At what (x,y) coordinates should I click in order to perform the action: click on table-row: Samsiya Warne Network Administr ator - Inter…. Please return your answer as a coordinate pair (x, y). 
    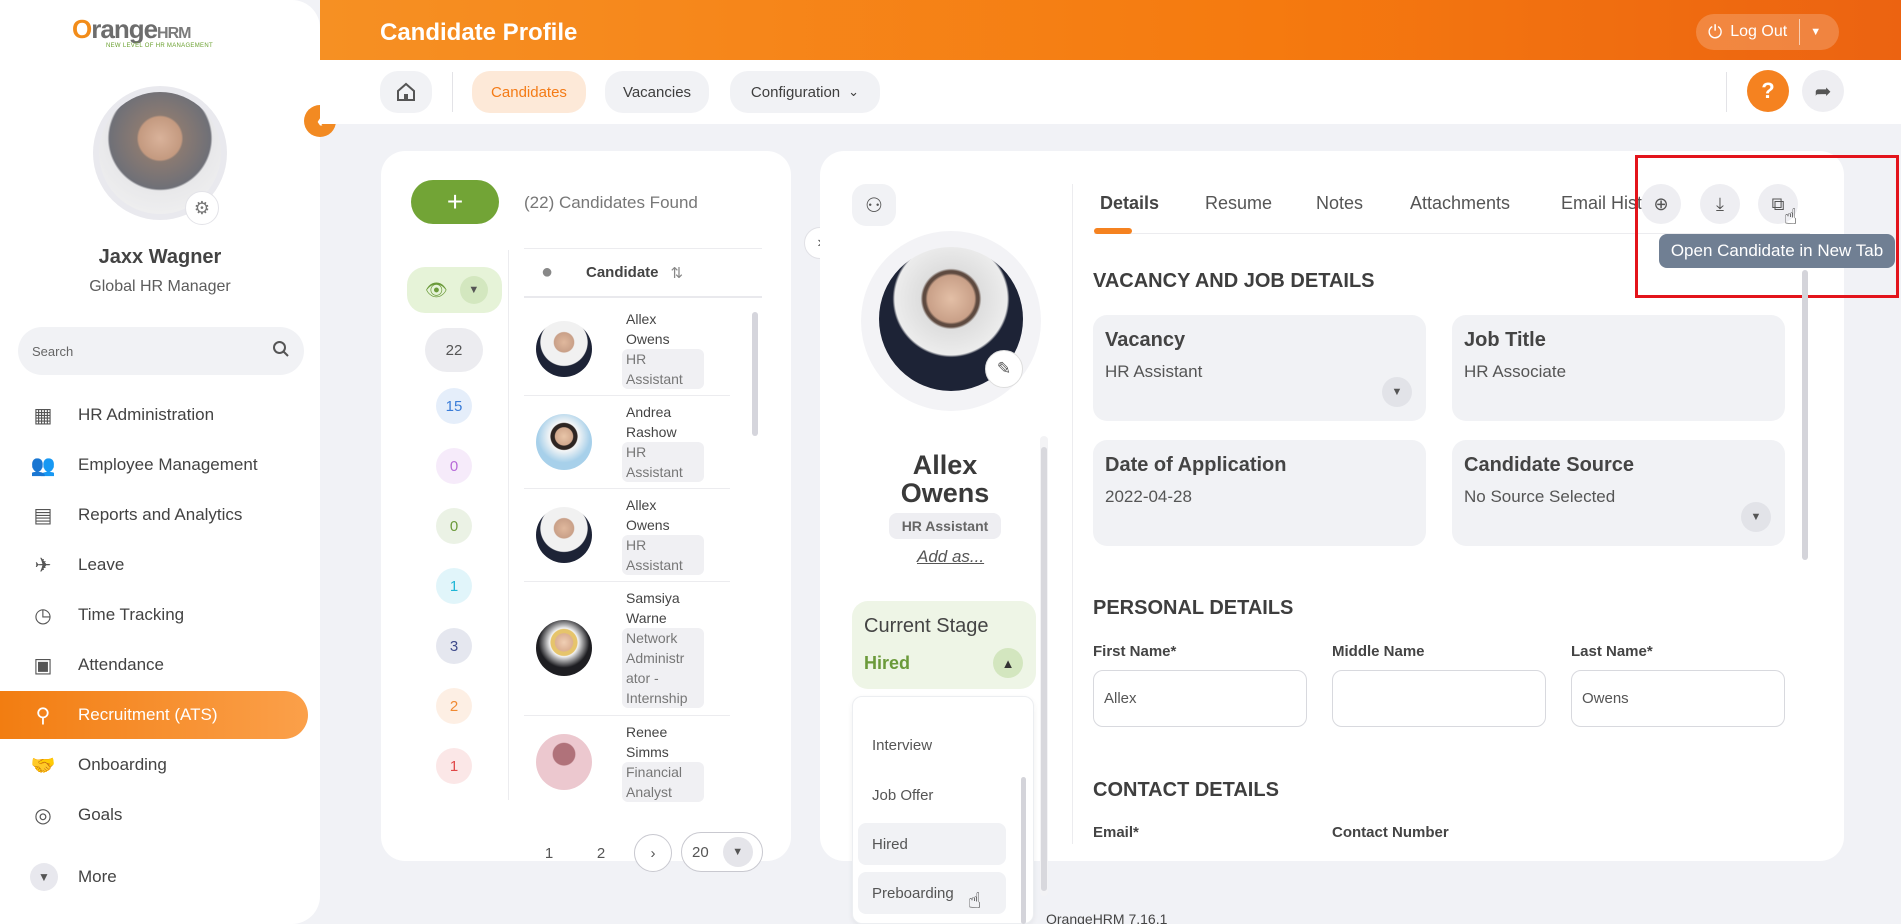
    Looking at the image, I should click on (627, 649).